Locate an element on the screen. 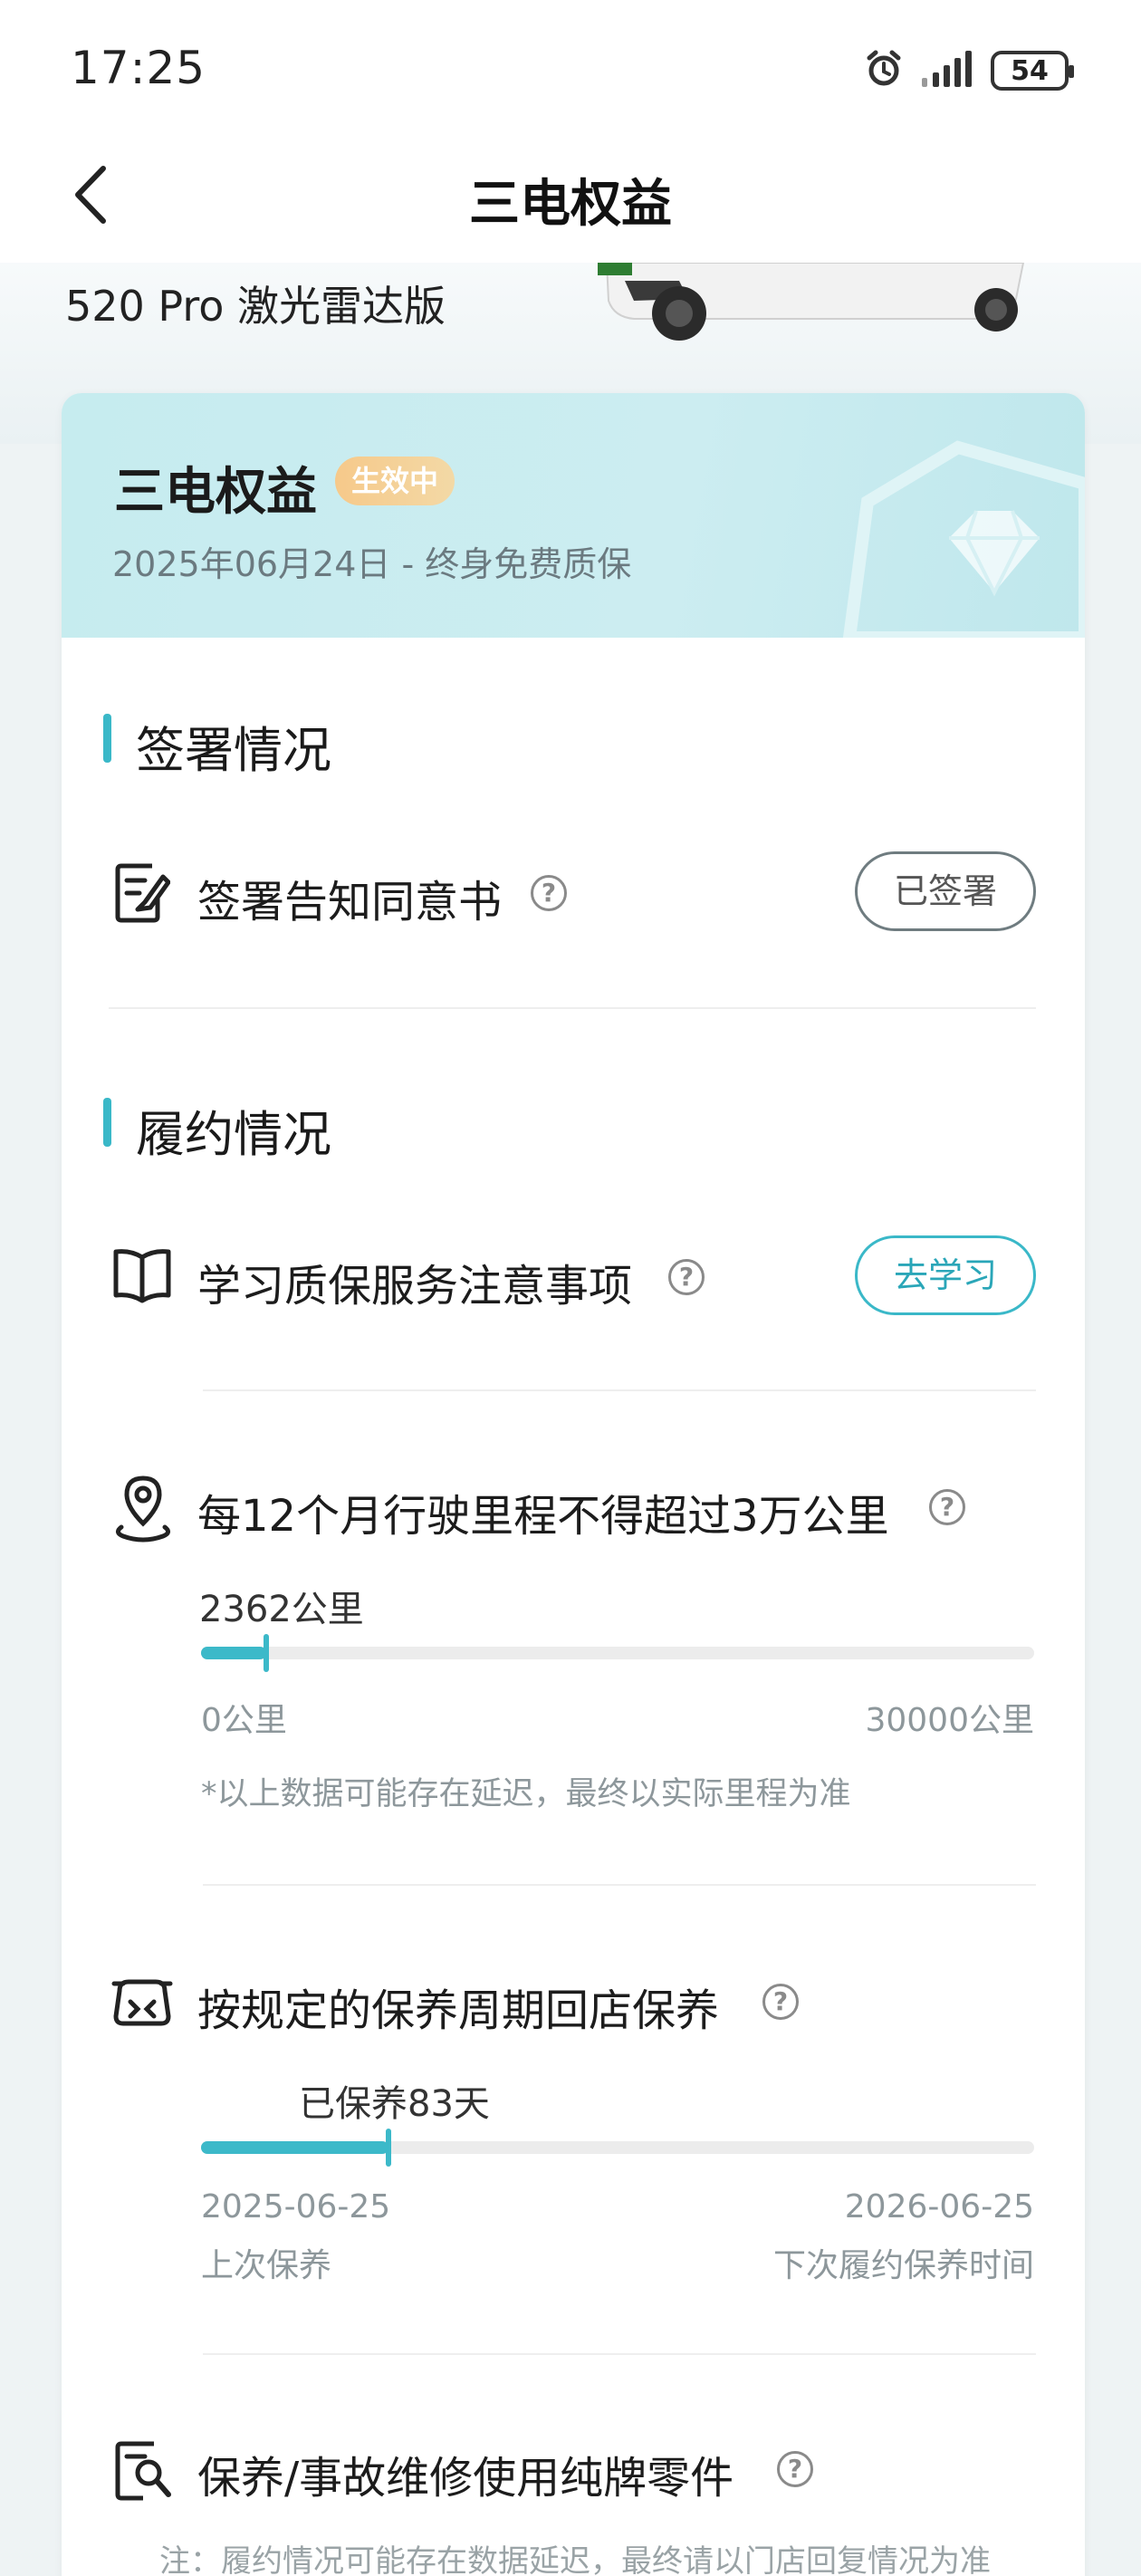  alarm-icon is located at coordinates (884, 70).